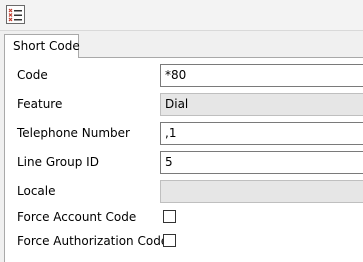 The height and width of the screenshot is (262, 363). What do you see at coordinates (58, 162) in the screenshot?
I see `line-group-id-label: Line Group ID` at bounding box center [58, 162].